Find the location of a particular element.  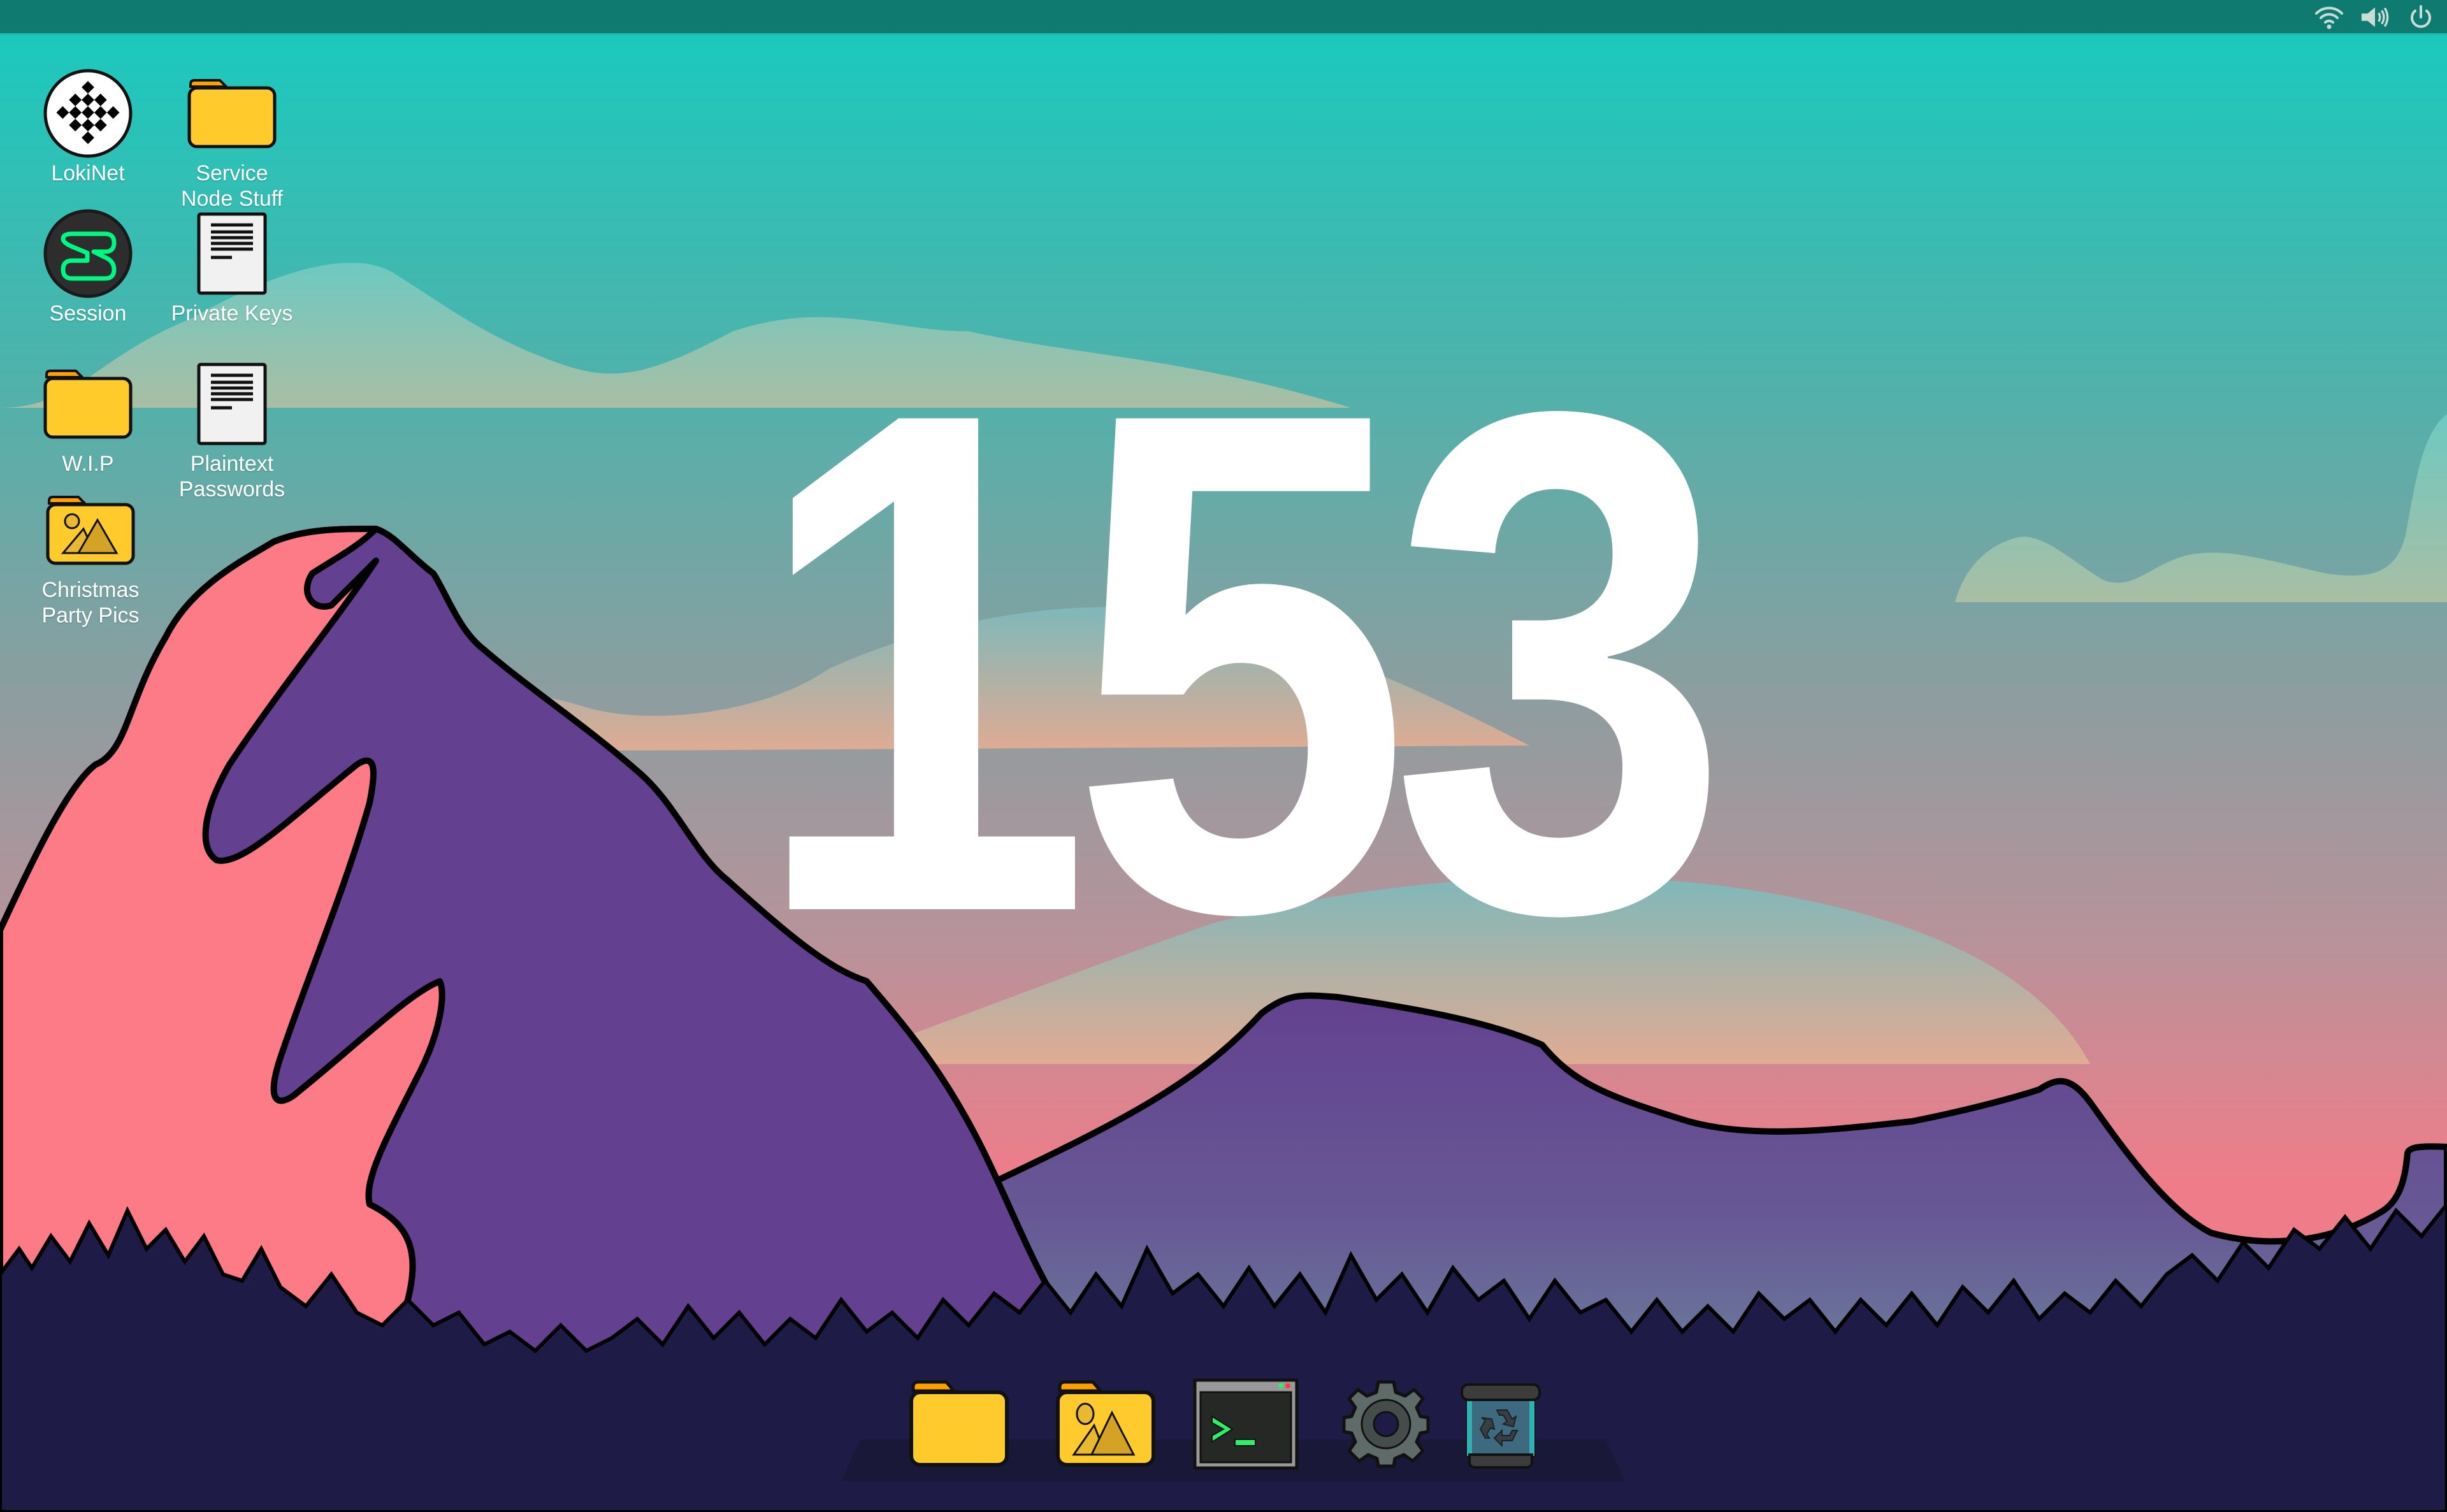

desktop-icon-label: Plaintext Passwords is located at coordinates (231, 476).